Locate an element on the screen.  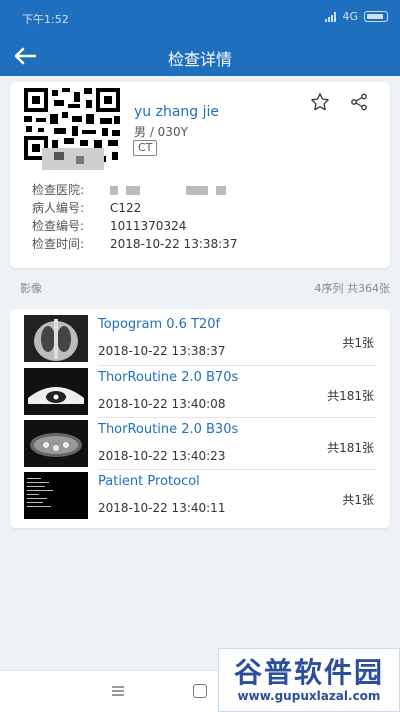
exam-number-value: 1011370324 is located at coordinates (148, 226).